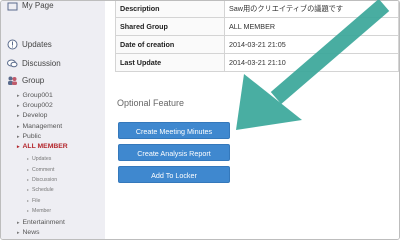 This screenshot has height=240, width=400. I want to click on sidebar-item-label: Updates, so click(37, 44).